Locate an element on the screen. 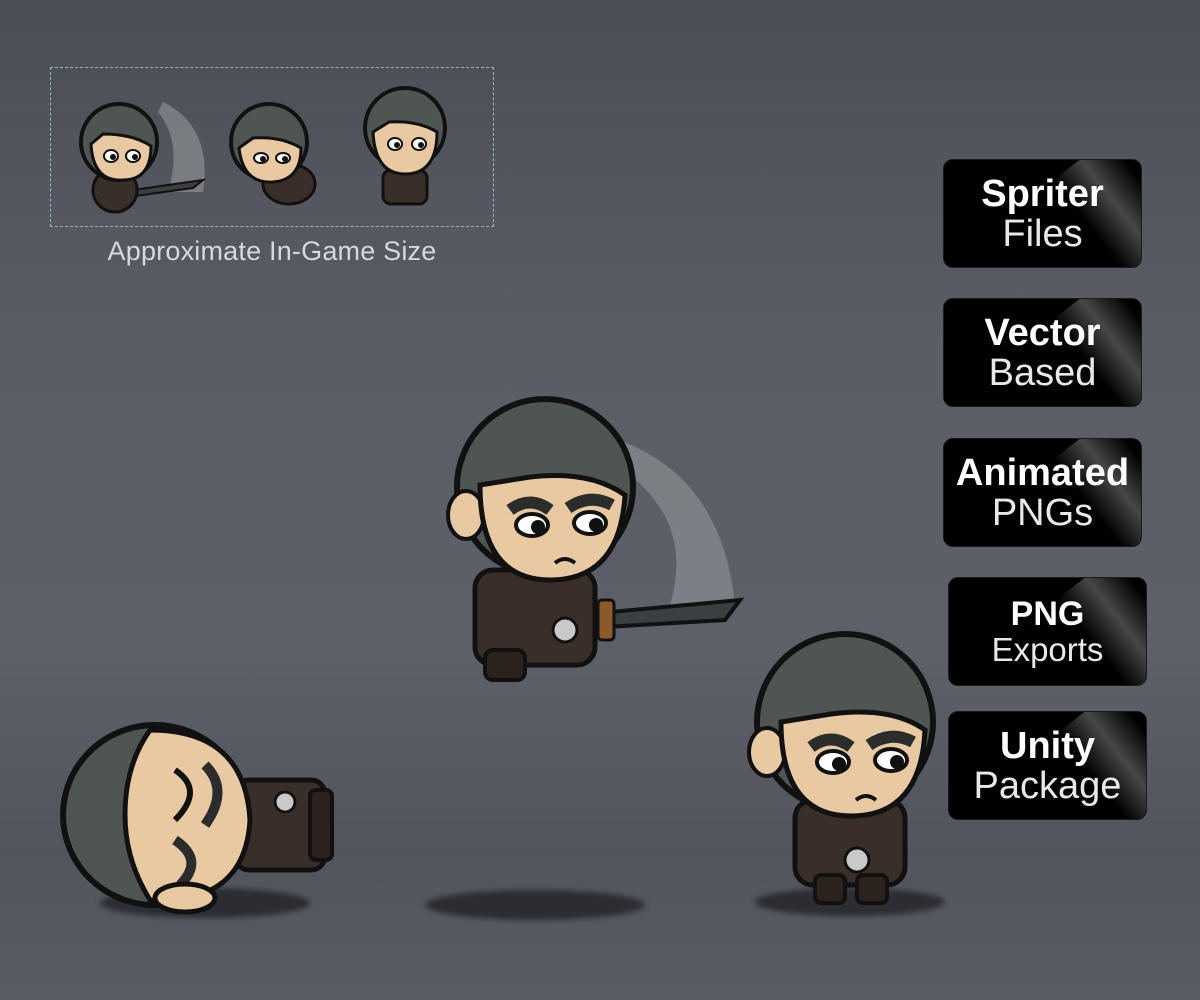 The height and width of the screenshot is (1000, 1200). badge-title: Vector is located at coordinates (1042, 332).